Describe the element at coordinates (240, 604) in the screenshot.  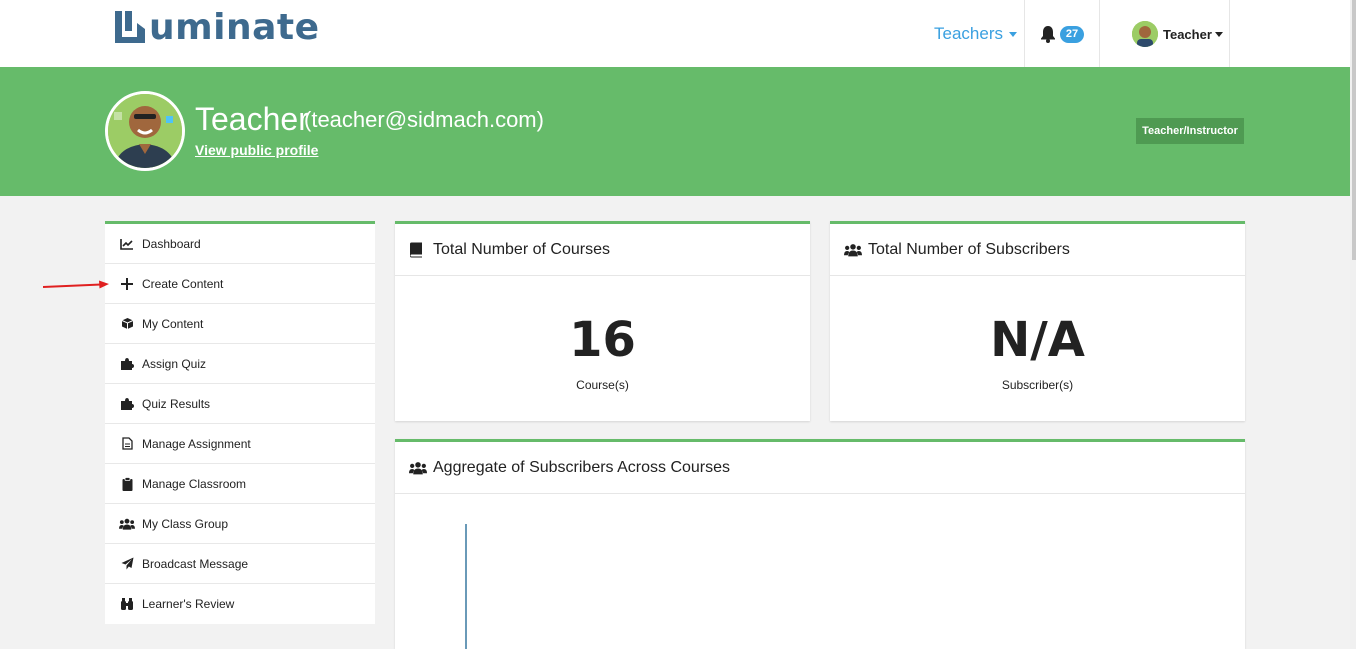
I see `sidebar-item-learners-review: Learner's Review` at that location.